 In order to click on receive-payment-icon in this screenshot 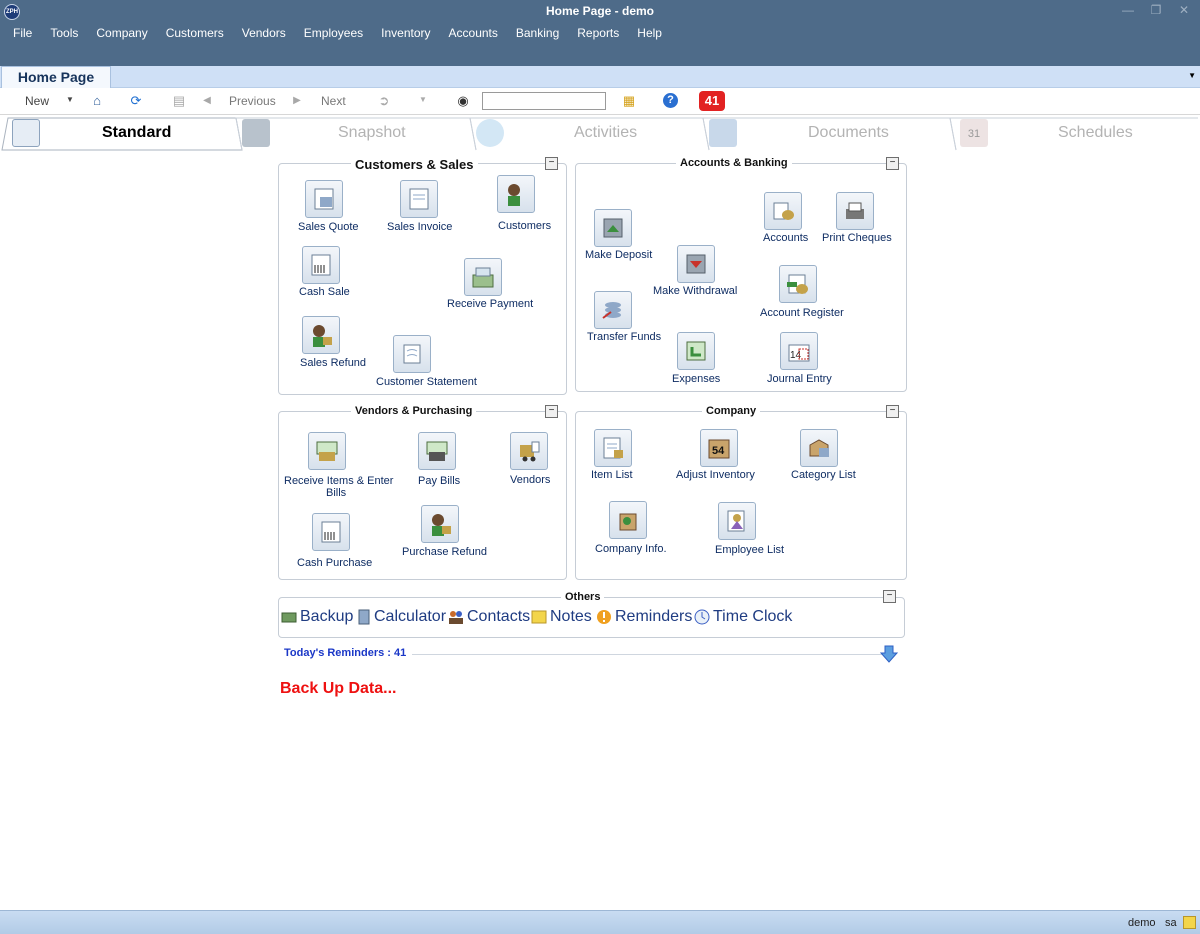, I will do `click(483, 277)`.